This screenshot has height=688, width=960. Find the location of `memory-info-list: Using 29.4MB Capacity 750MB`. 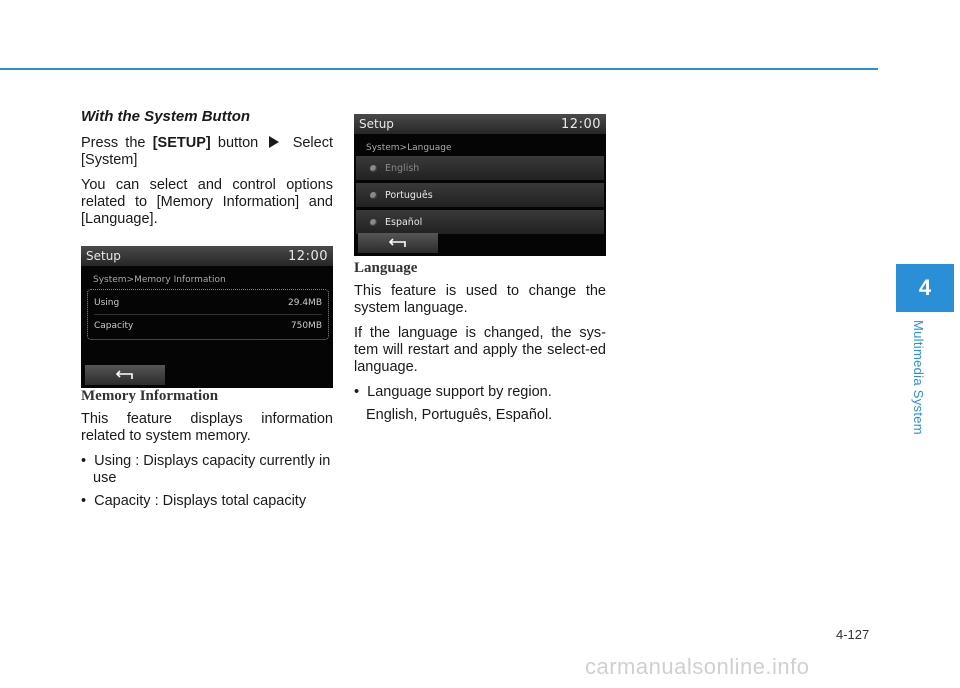

memory-info-list: Using 29.4MB Capacity 750MB is located at coordinates (208, 314).